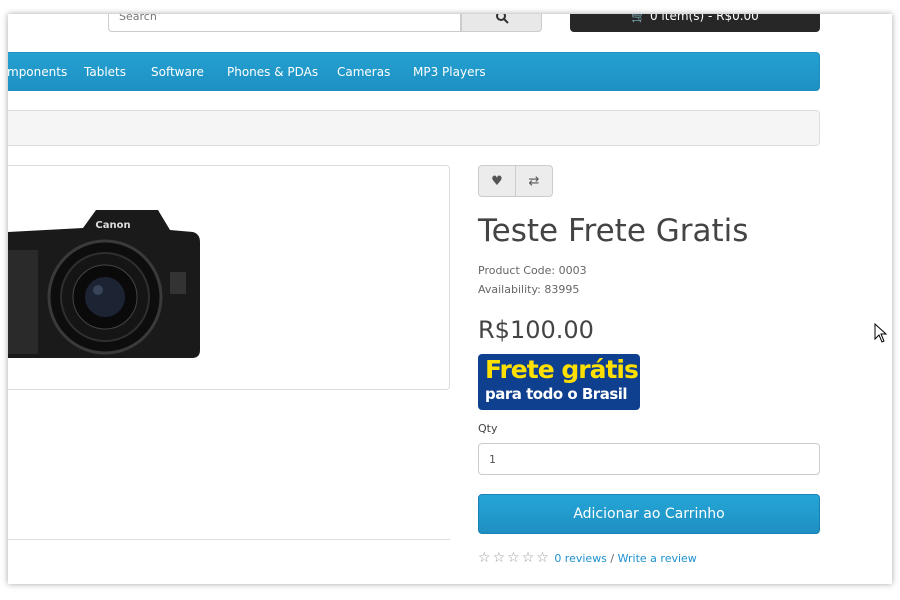  Describe the element at coordinates (556, 394) in the screenshot. I see `badge-line-2: para todo o Brasil` at that location.